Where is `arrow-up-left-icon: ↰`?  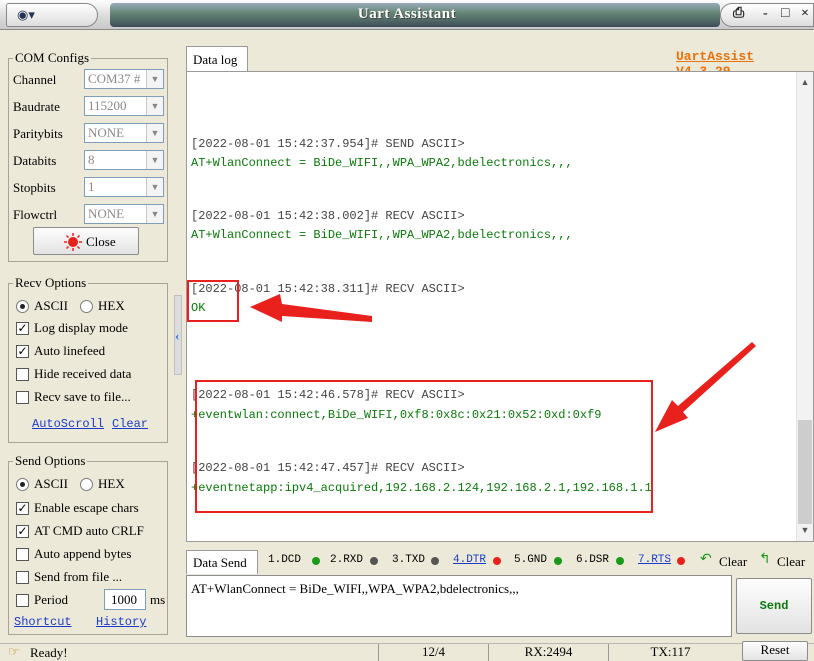
arrow-up-left-icon: ↰ is located at coordinates (765, 559).